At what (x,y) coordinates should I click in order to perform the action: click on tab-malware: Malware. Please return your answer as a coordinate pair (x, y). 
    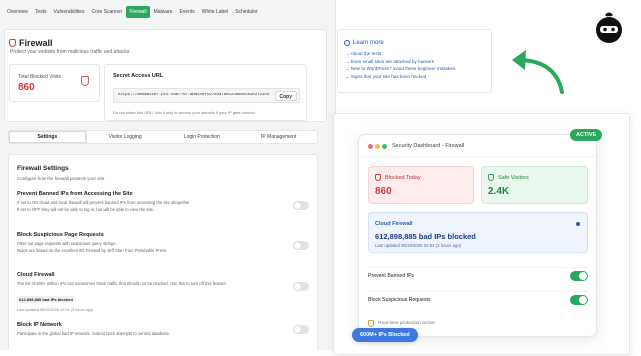
    Looking at the image, I should click on (163, 12).